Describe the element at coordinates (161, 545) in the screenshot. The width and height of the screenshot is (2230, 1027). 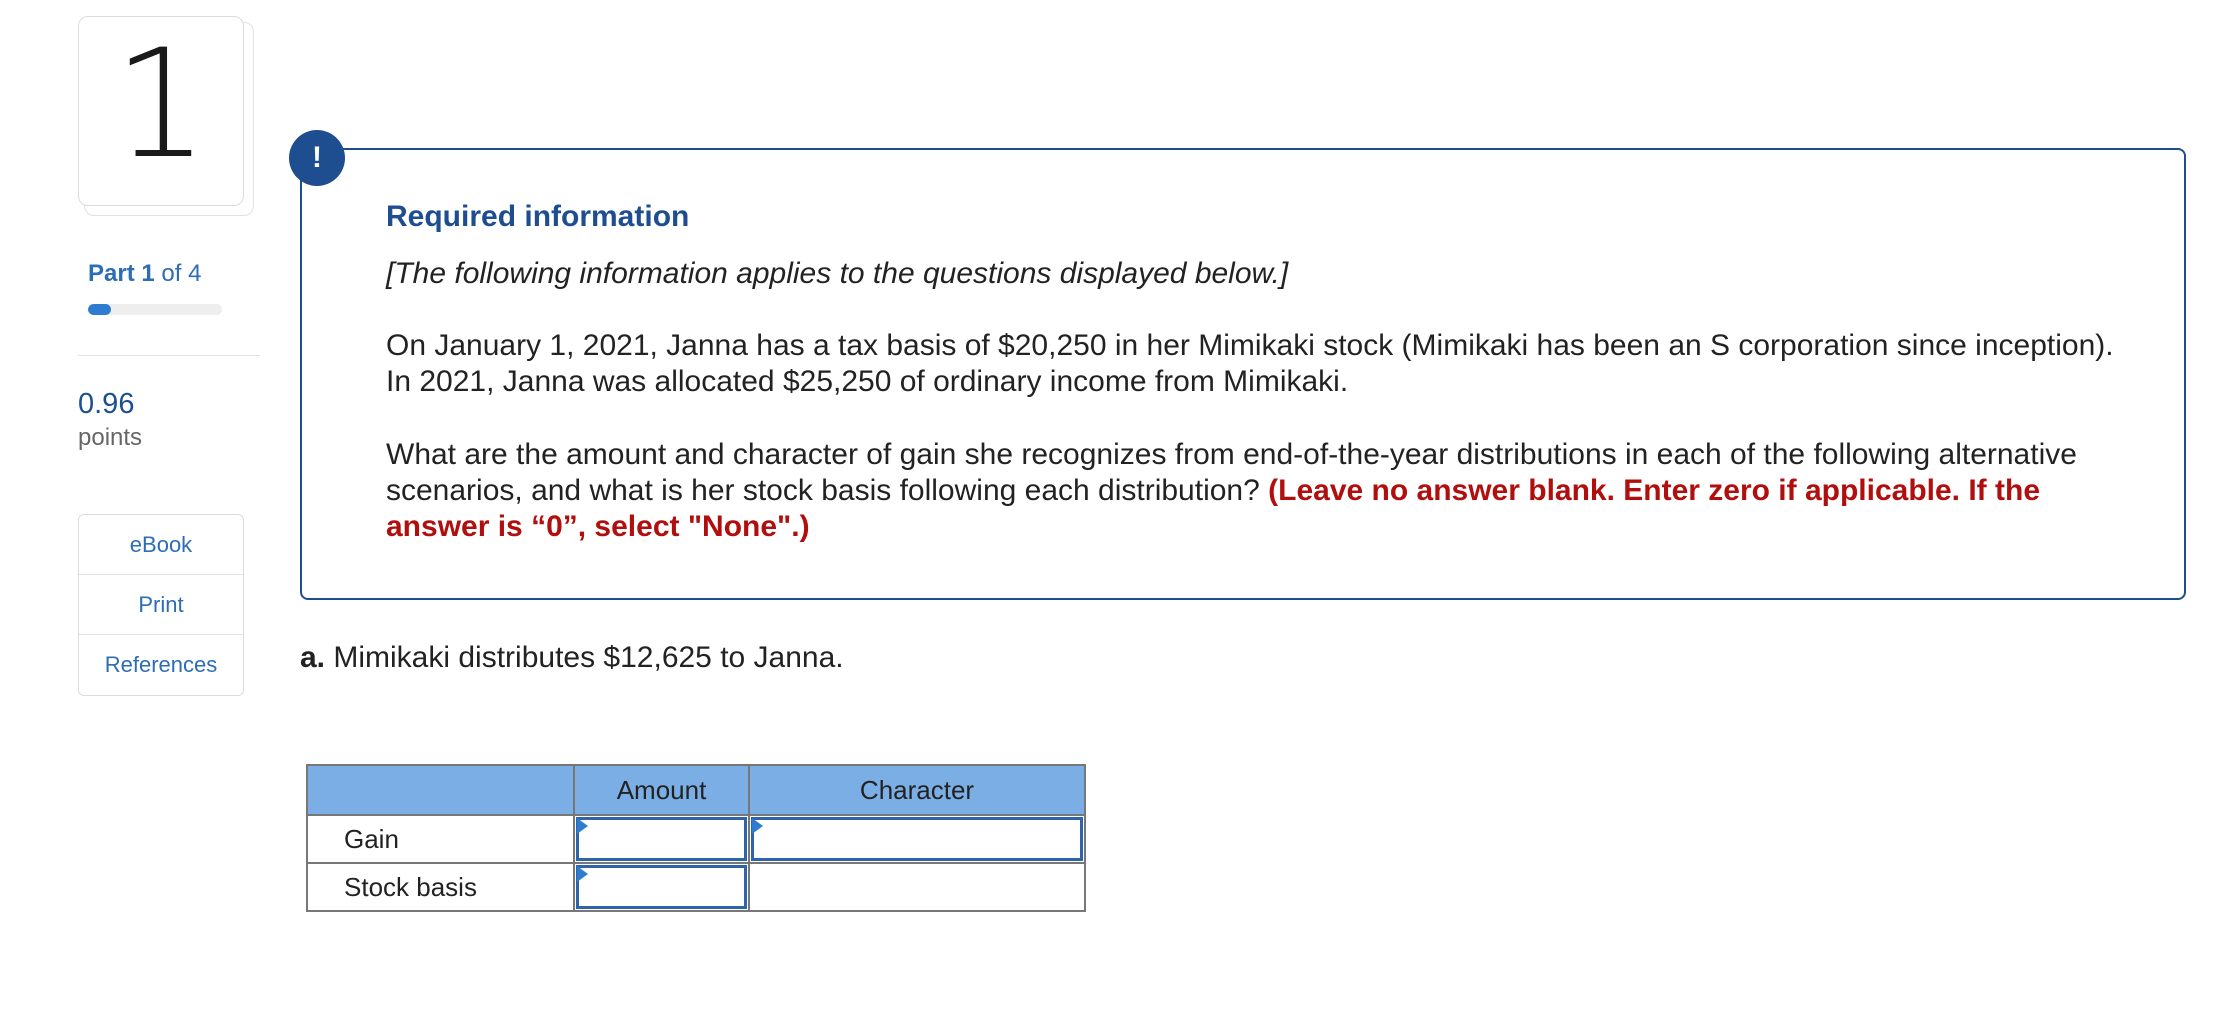
I see `ebook-button: eBook` at that location.